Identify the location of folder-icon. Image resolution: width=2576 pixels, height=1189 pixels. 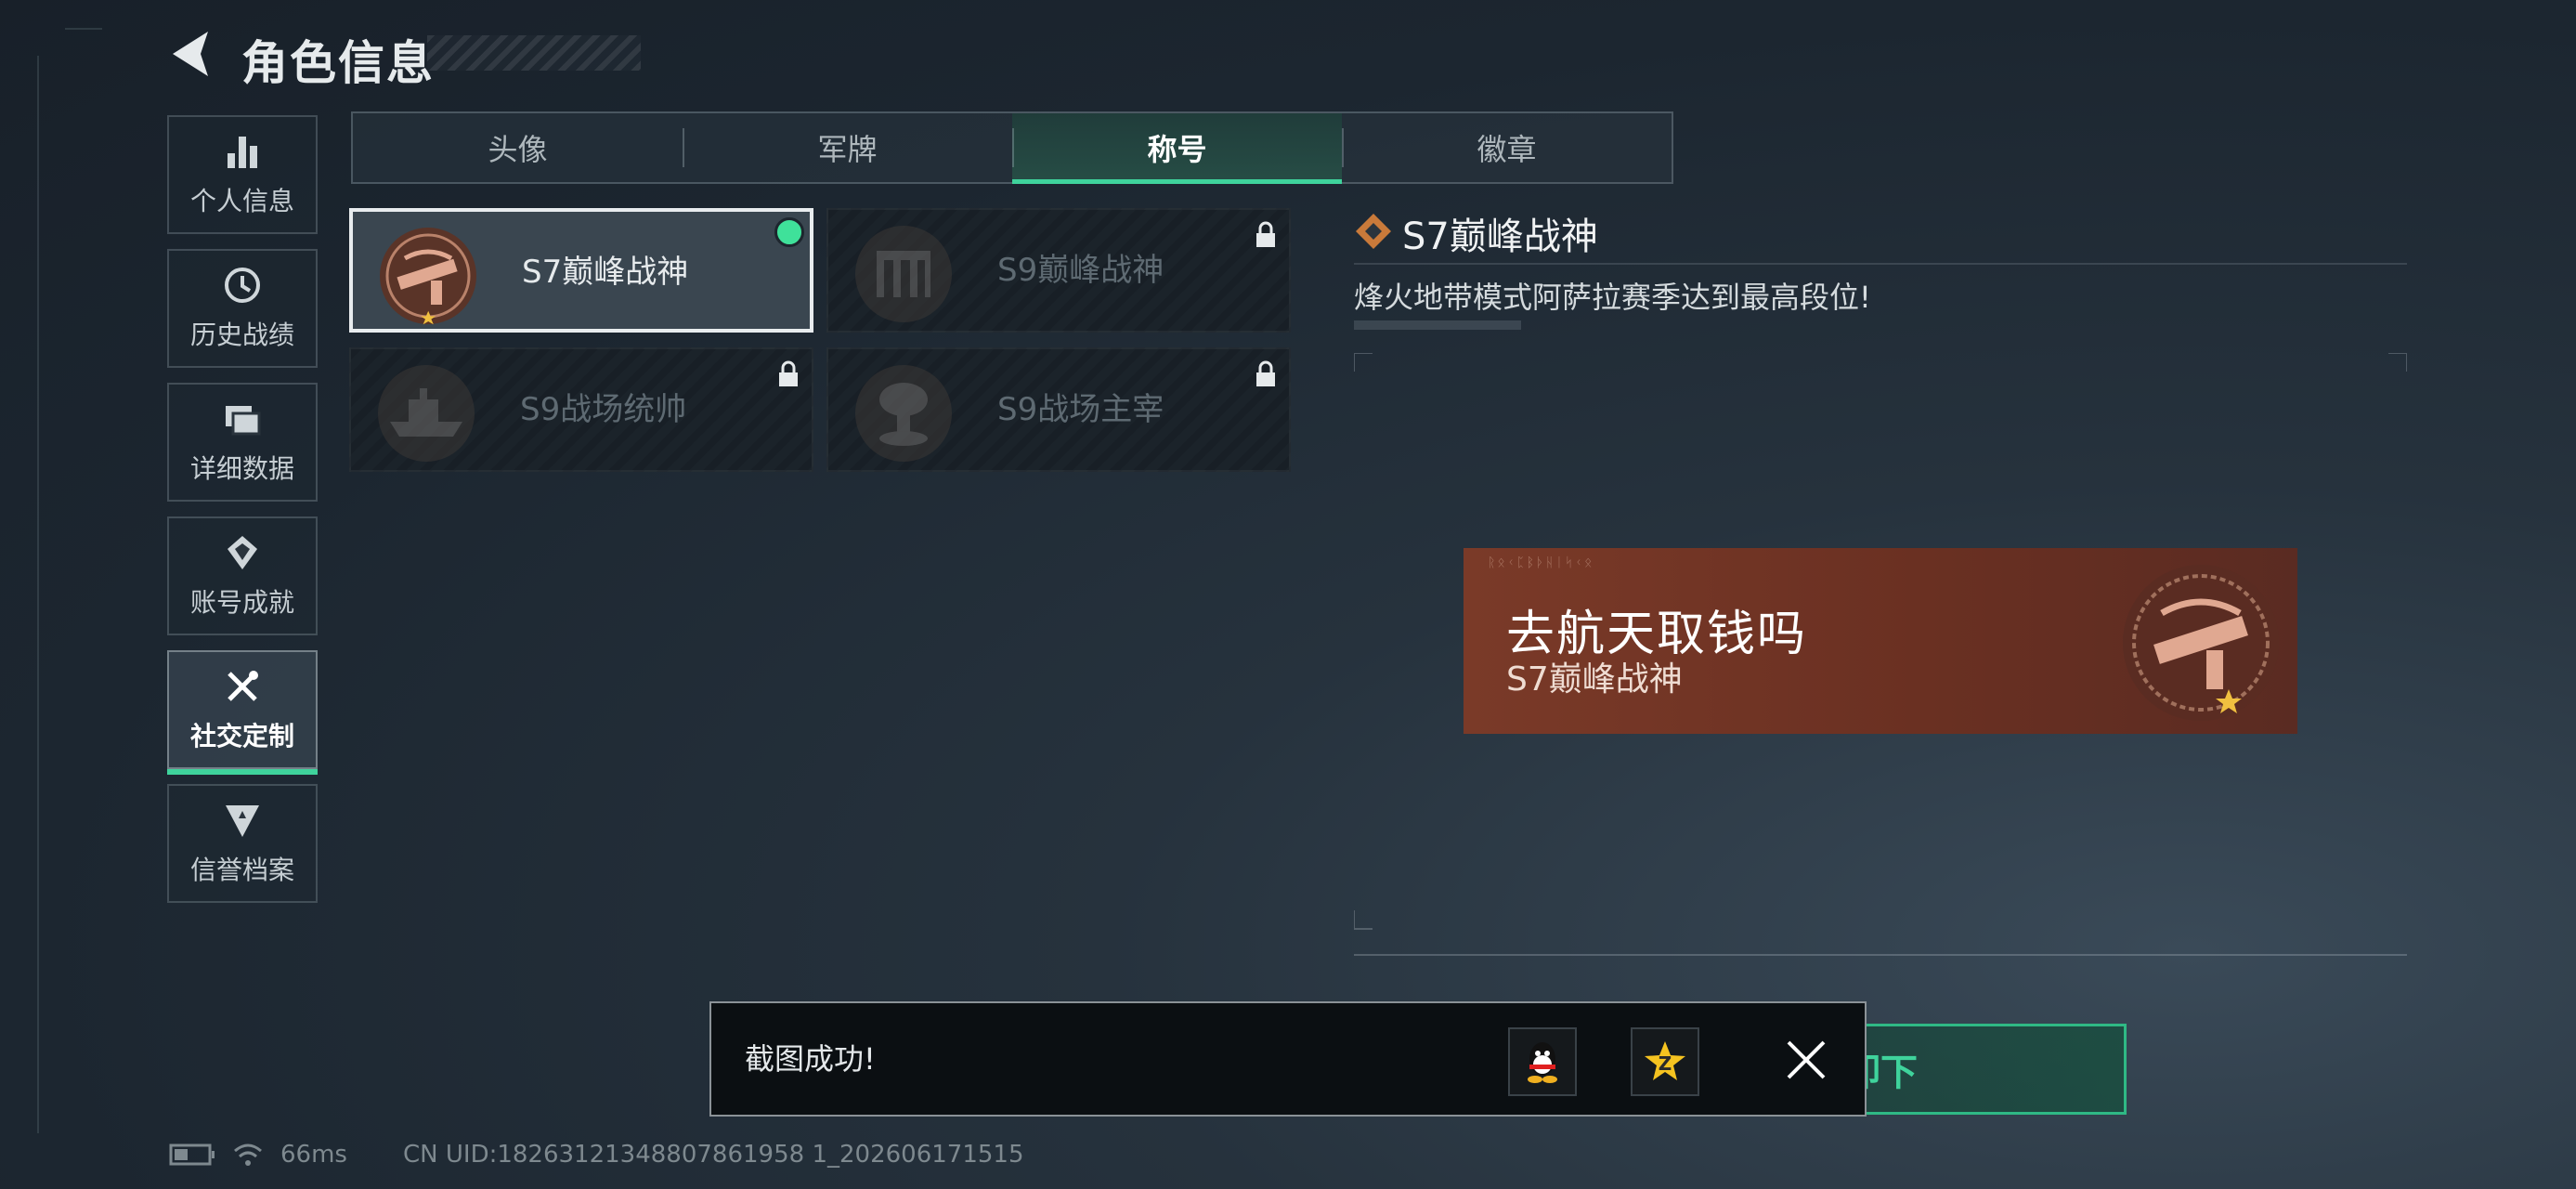
(243, 421).